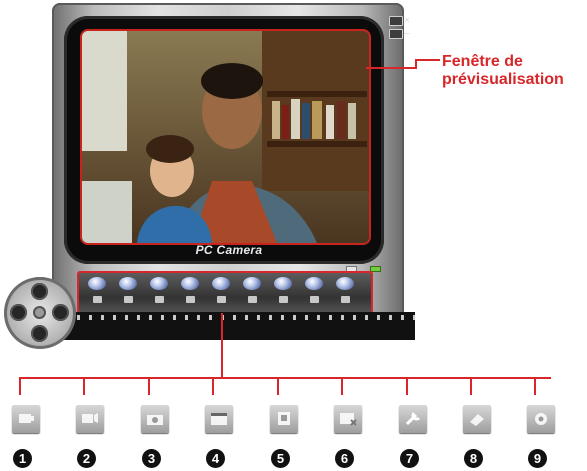  What do you see at coordinates (221, 299) in the screenshot?
I see `frame-edit-icon-label` at bounding box center [221, 299].